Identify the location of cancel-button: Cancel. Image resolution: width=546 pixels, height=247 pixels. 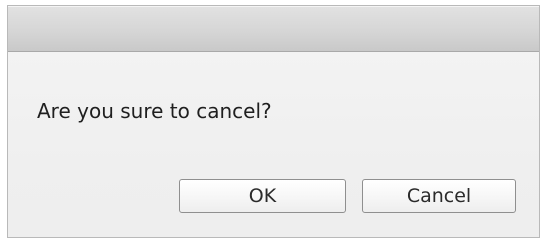
(439, 196).